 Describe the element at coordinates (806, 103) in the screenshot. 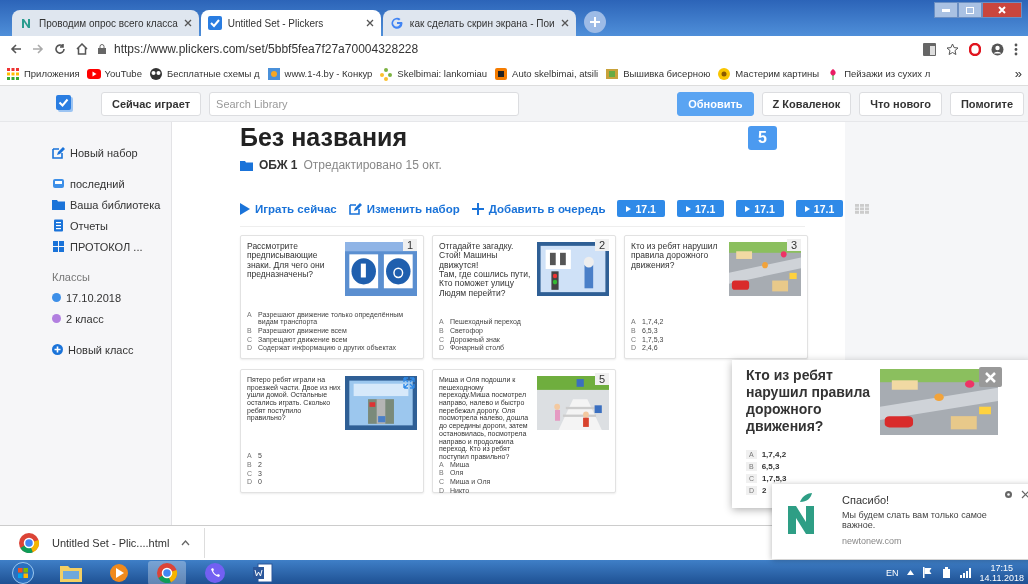

I see `header-button: Z Коваленок` at that location.